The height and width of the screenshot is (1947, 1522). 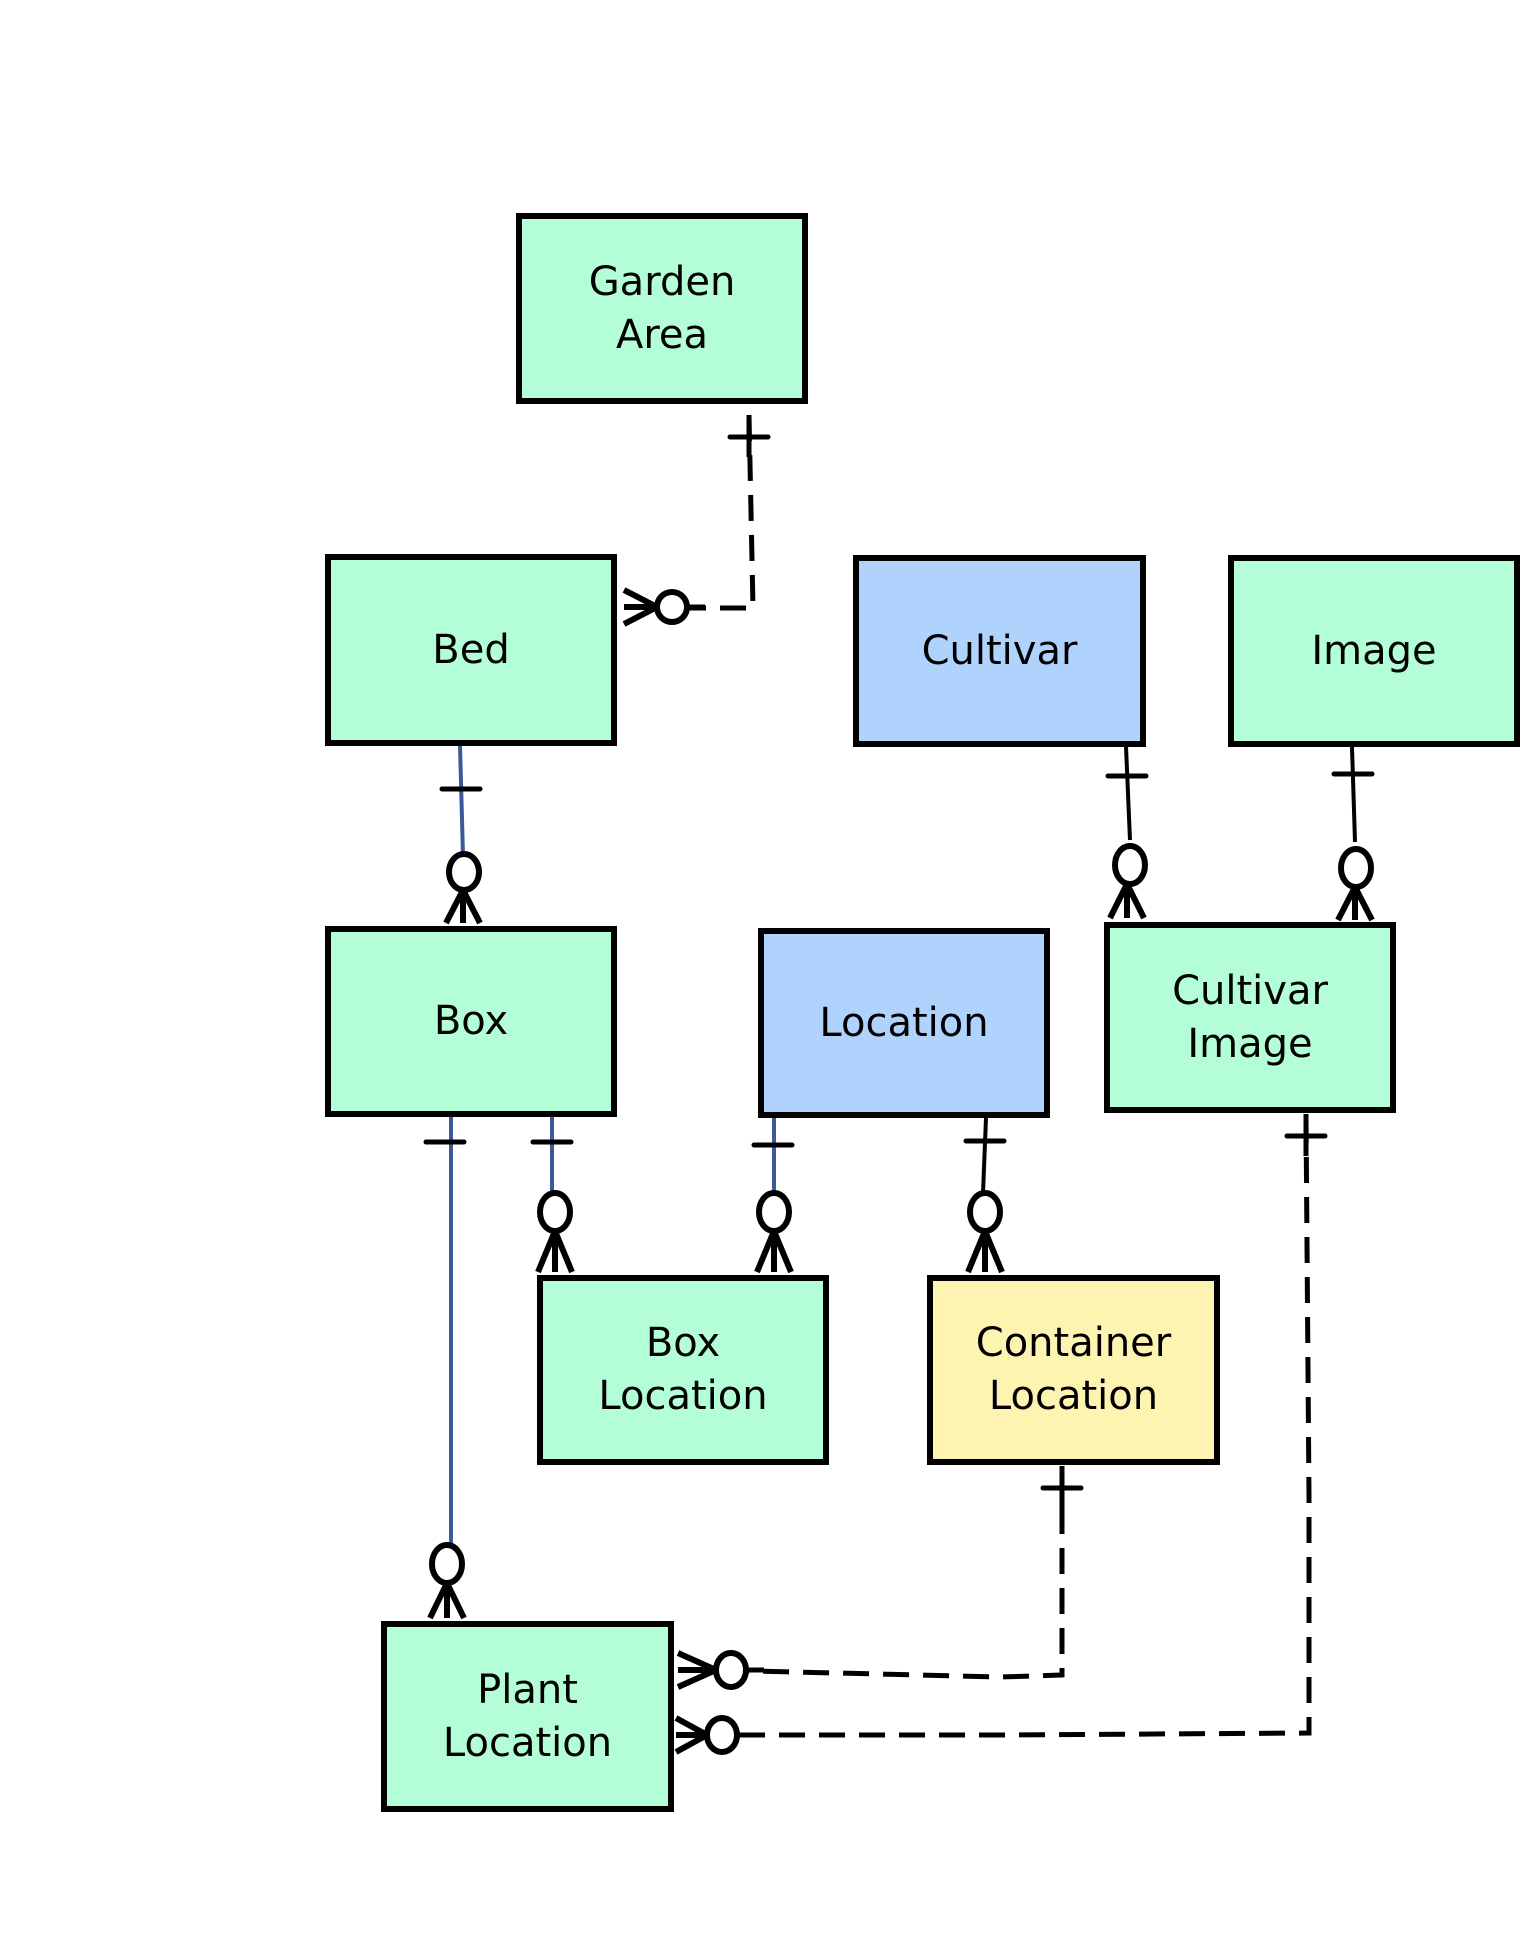 I want to click on entity-cultivar: Cultivar, so click(x=999, y=651).